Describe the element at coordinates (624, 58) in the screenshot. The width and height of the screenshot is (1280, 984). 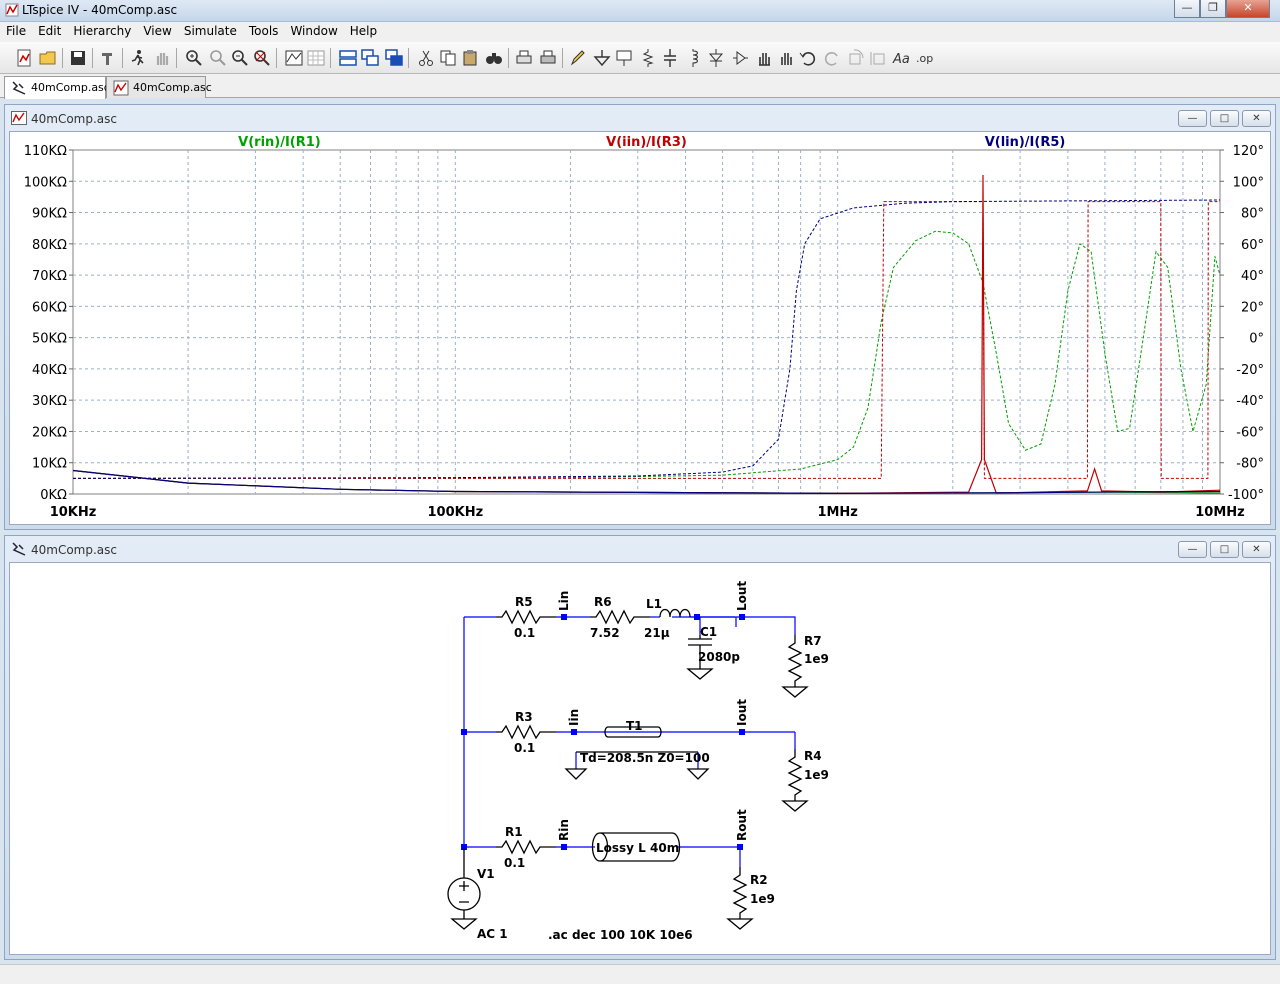
I see `label-net-icon` at that location.